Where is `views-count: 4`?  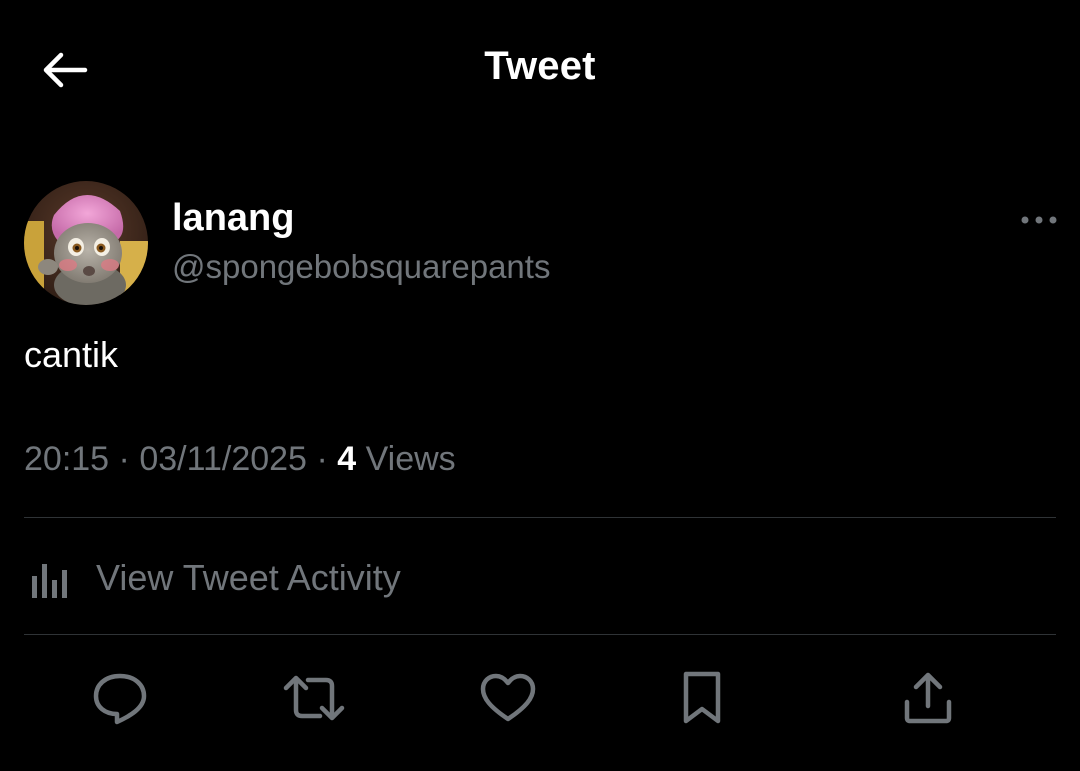 views-count: 4 is located at coordinates (347, 459).